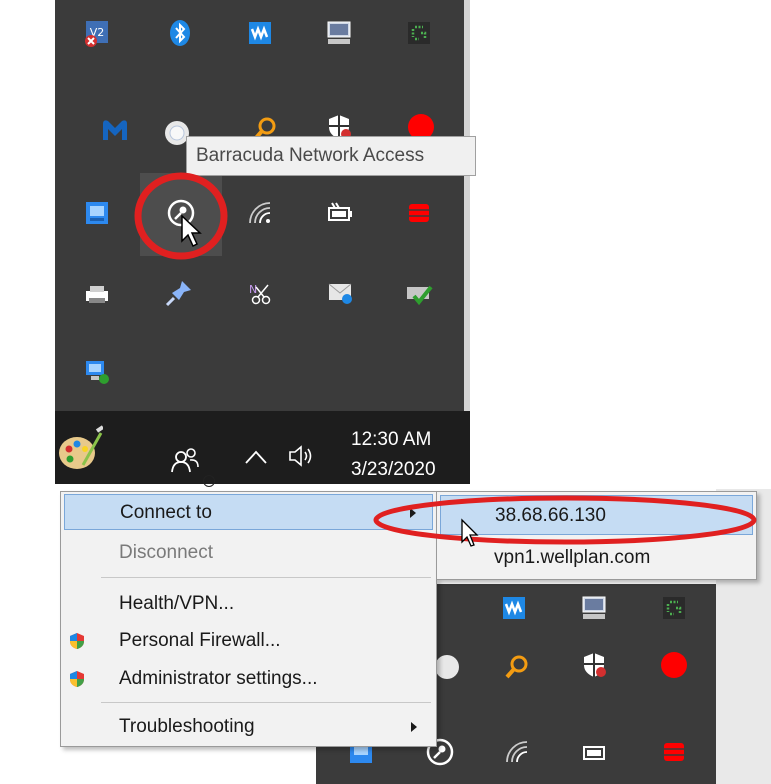 The width and height of the screenshot is (771, 784). Describe the element at coordinates (97, 33) in the screenshot. I see `vnc-icon: V2` at that location.